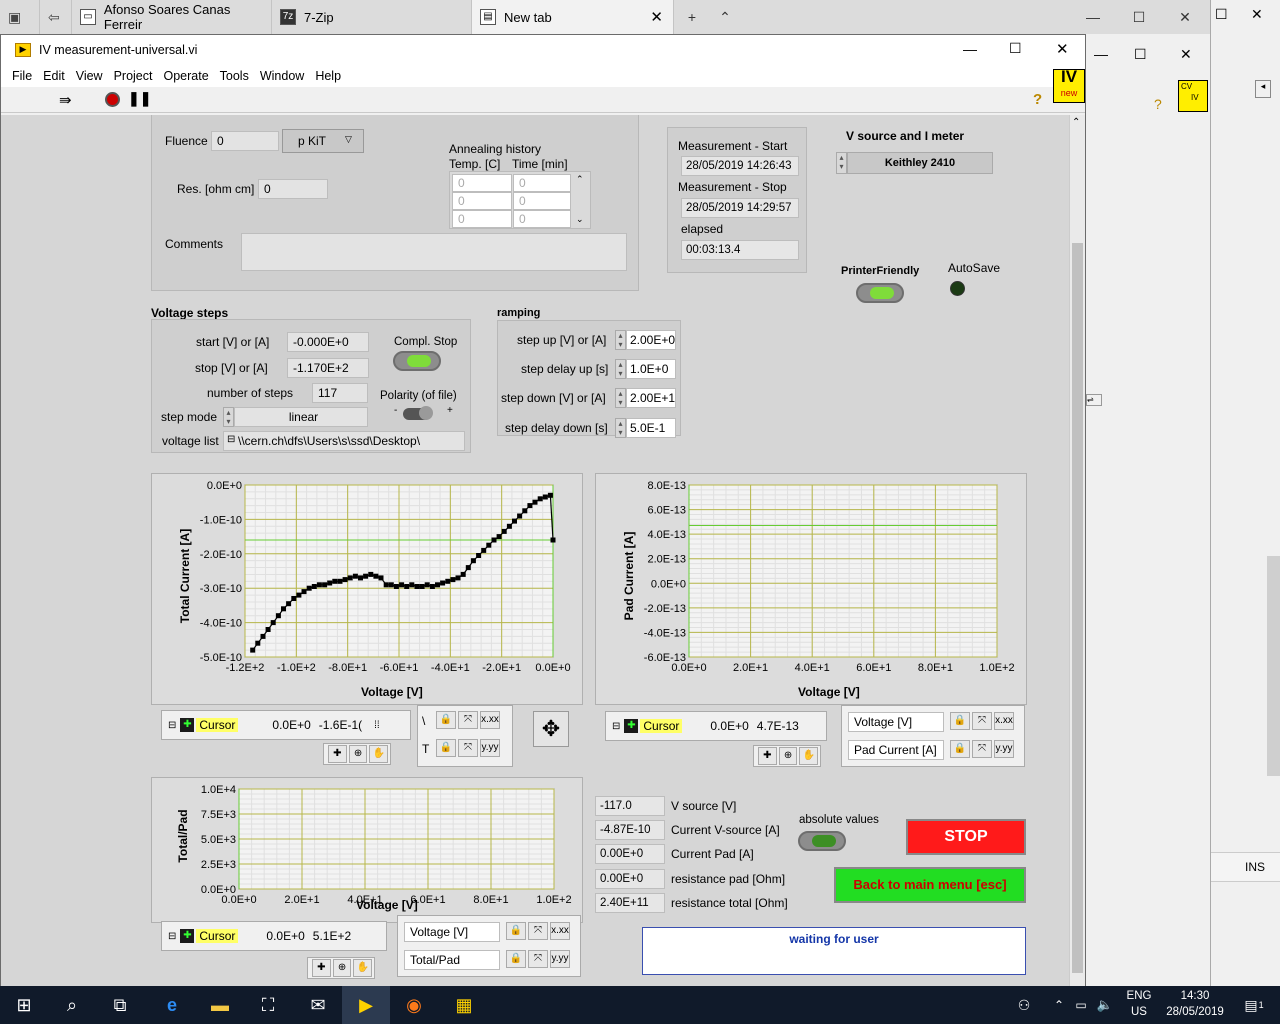 This screenshot has height=1024, width=1280. Describe the element at coordinates (620, 369) in the screenshot. I see `delay-up-spinner: ▴ ▾` at that location.